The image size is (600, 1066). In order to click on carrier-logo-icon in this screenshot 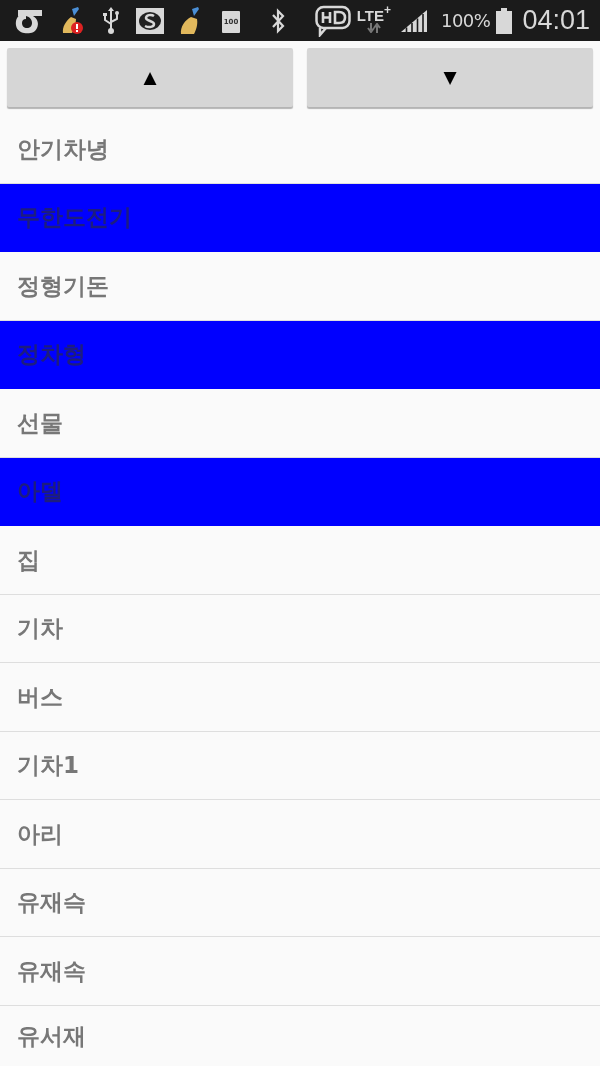, I will do `click(29, 20)`.